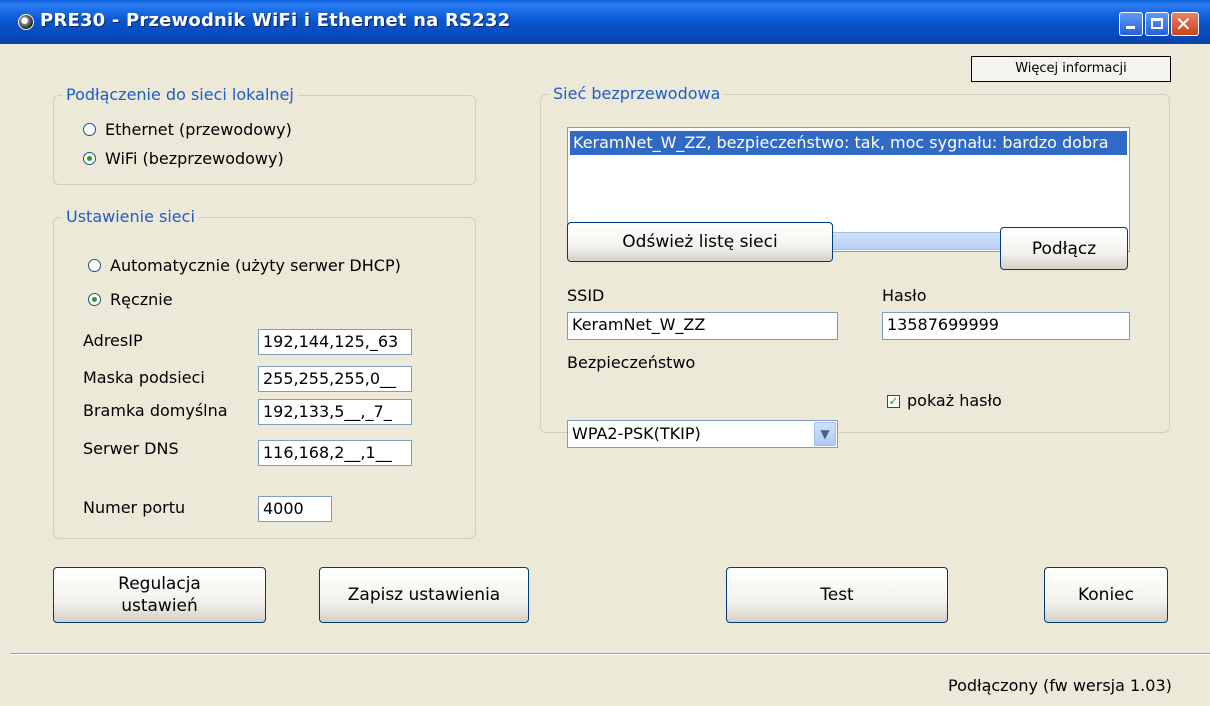 The width and height of the screenshot is (1210, 706). What do you see at coordinates (586, 295) in the screenshot?
I see `ssid-label: SSID` at bounding box center [586, 295].